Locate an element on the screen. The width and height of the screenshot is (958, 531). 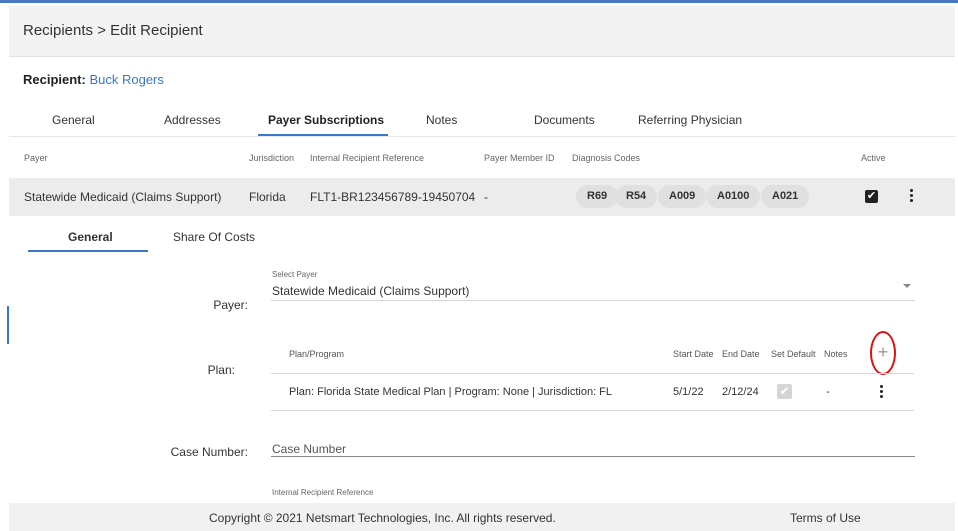
chevron-down-icon is located at coordinates (907, 286).